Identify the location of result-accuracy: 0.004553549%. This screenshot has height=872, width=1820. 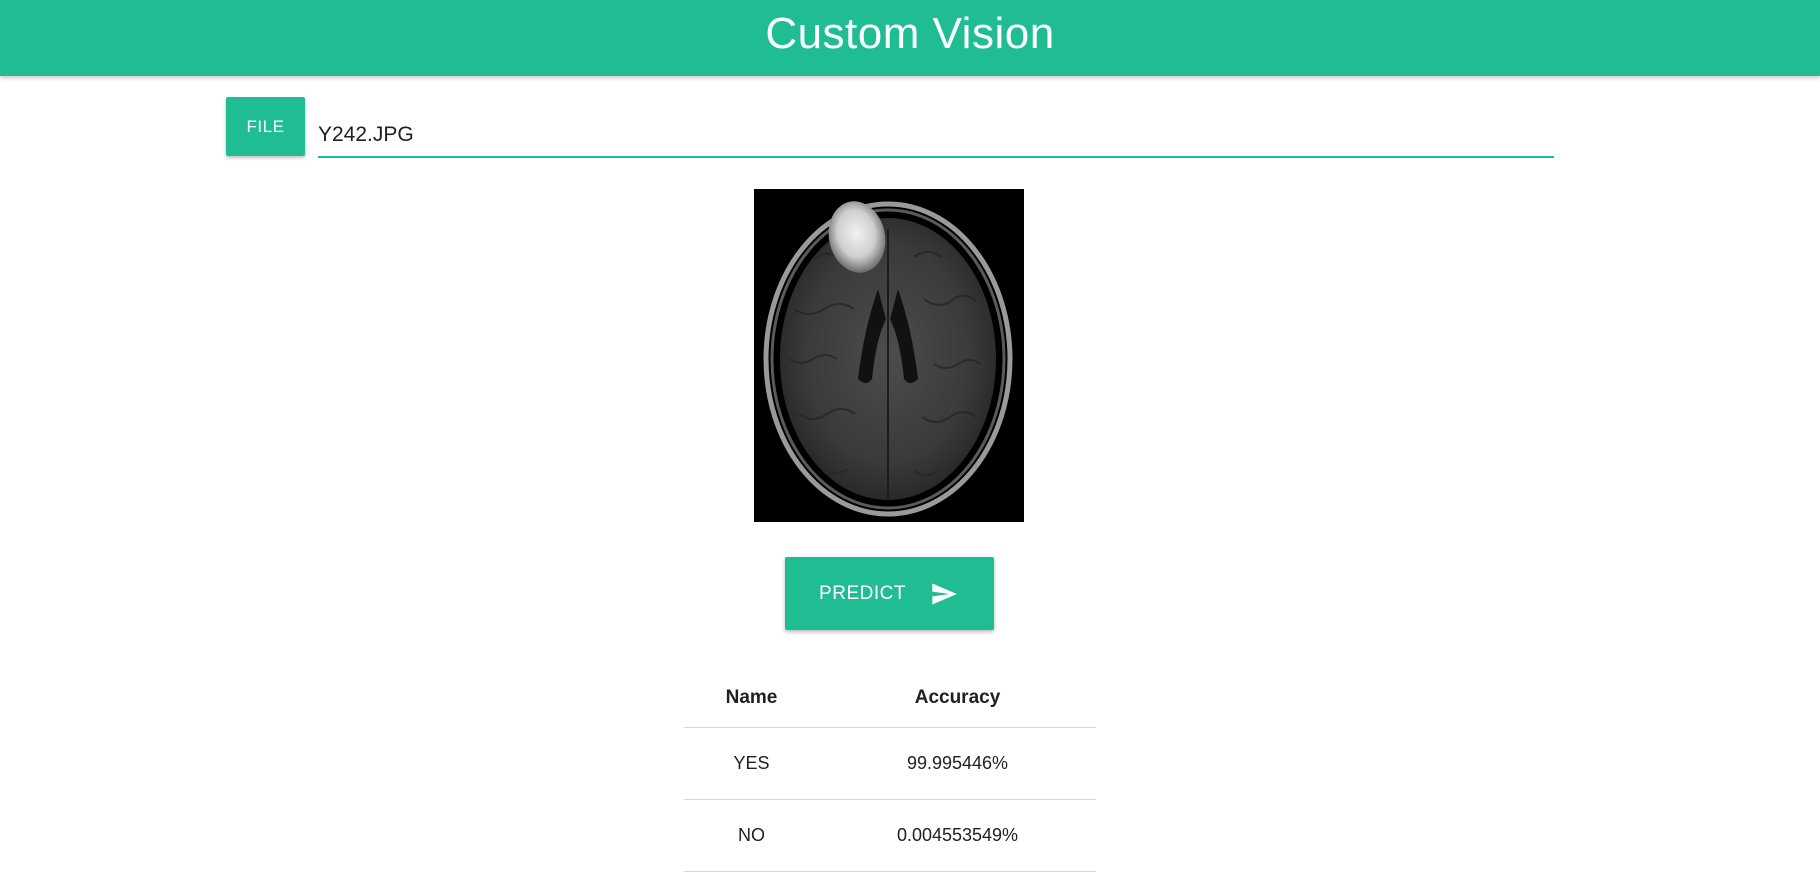
(957, 835).